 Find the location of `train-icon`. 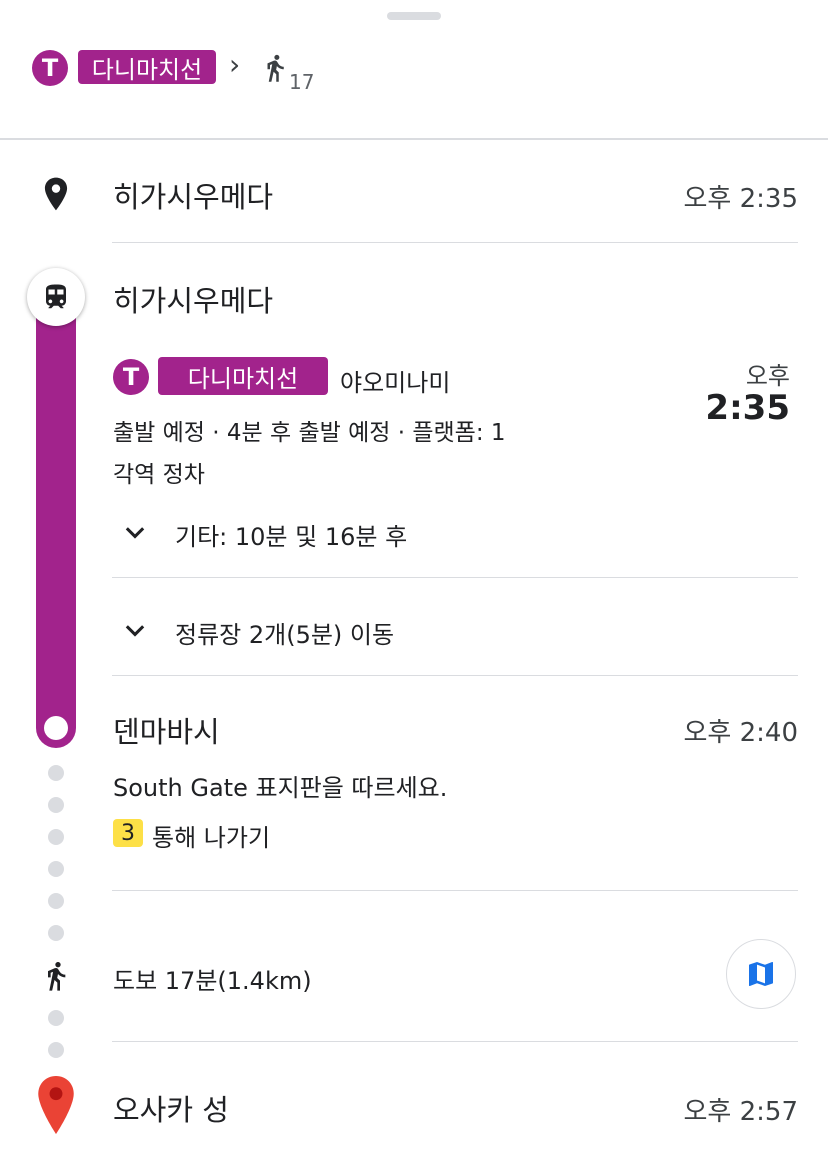

train-icon is located at coordinates (56, 296).